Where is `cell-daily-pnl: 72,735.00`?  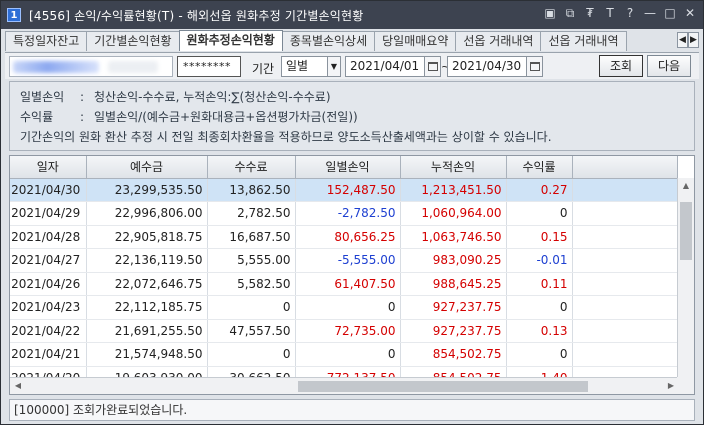
cell-daily-pnl: 72,735.00 is located at coordinates (348, 331).